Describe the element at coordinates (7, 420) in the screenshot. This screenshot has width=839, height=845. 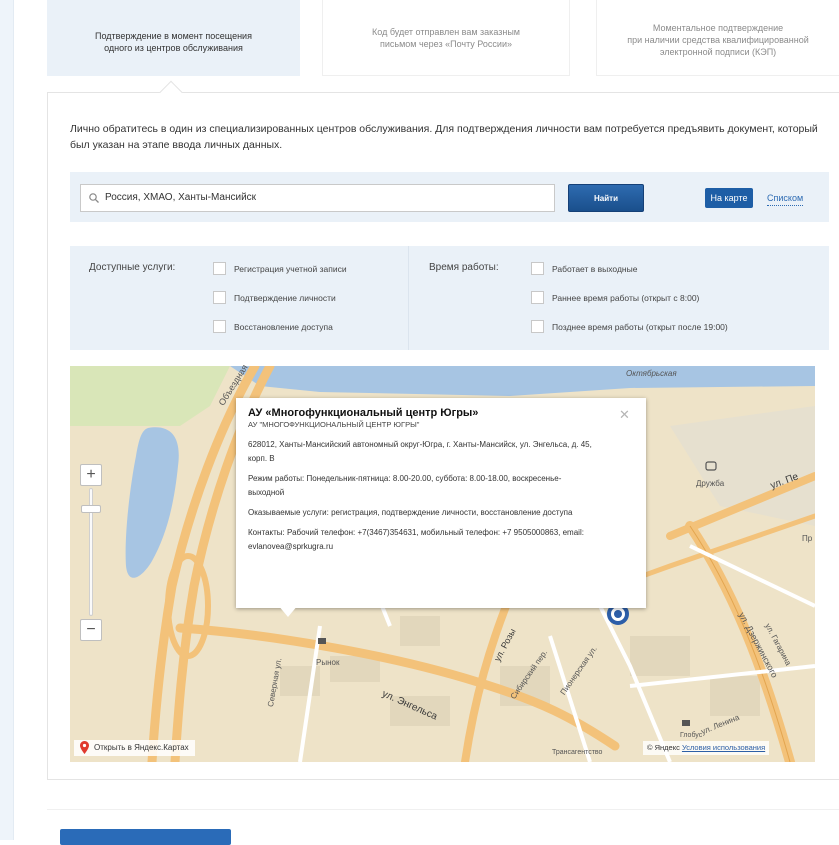
I see `left-rail` at that location.